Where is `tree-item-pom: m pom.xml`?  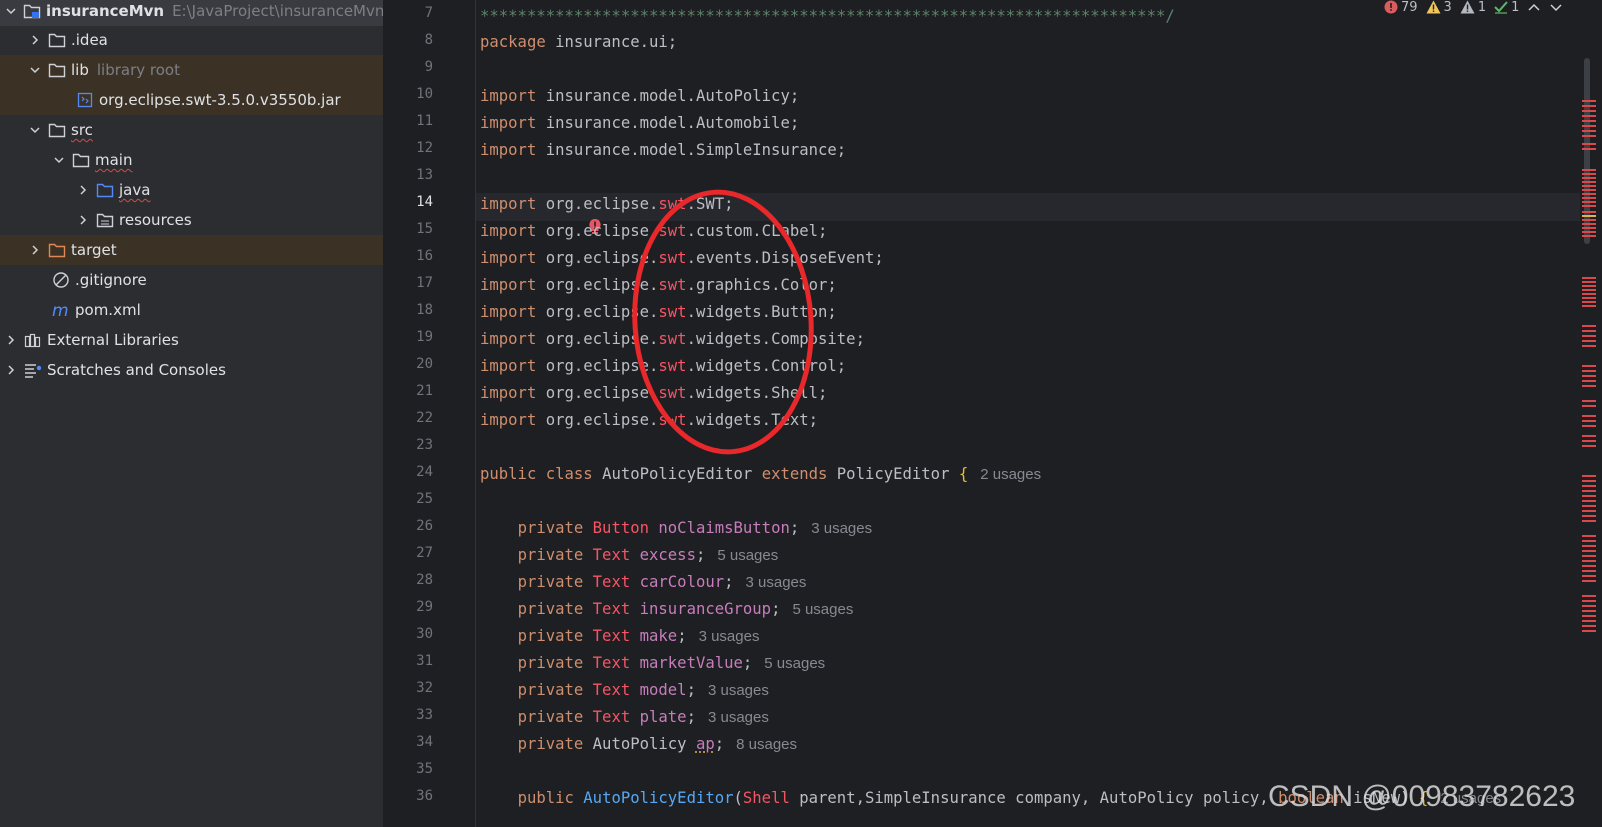 tree-item-pom: m pom.xml is located at coordinates (191, 310).